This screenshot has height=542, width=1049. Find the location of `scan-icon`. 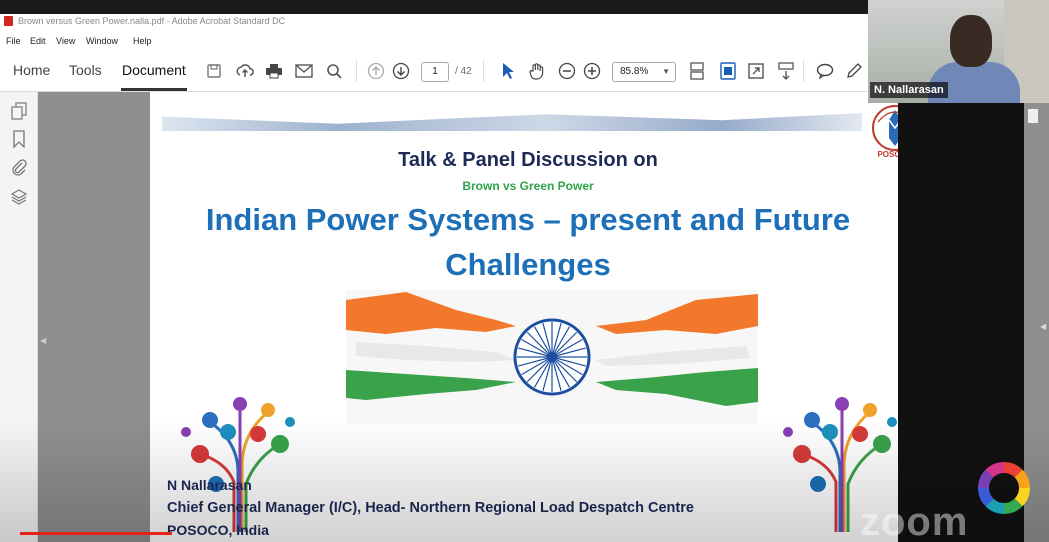

scan-icon is located at coordinates (728, 71).